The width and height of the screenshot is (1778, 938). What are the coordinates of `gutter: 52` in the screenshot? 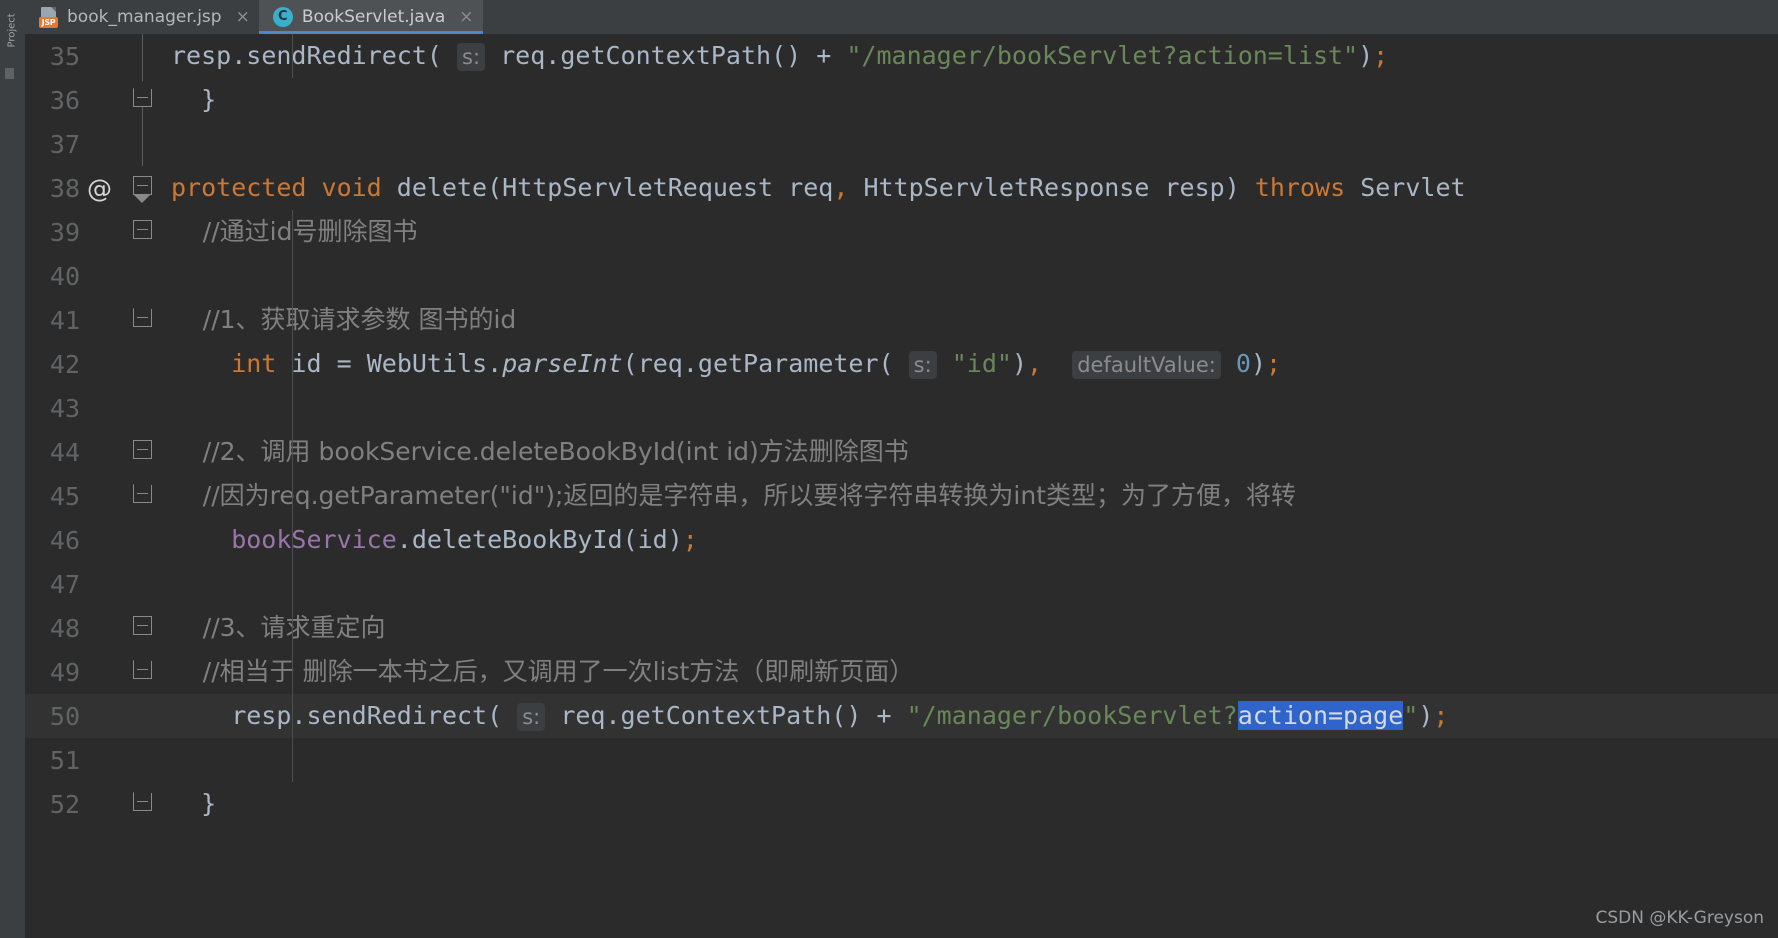 It's located at (77, 804).